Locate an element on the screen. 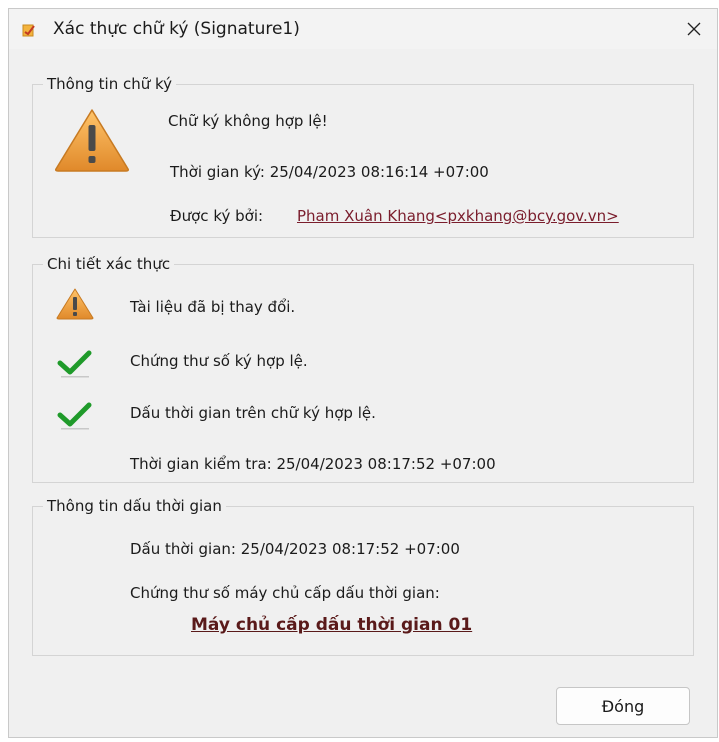 This screenshot has width=719, height=742. close-window-button is located at coordinates (694, 29).